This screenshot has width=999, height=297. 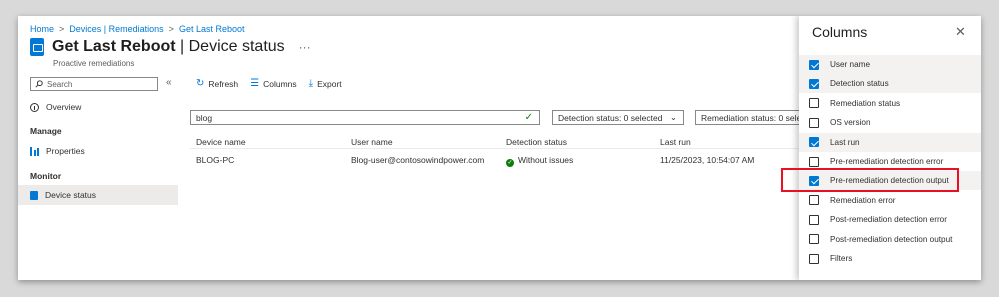 What do you see at coordinates (34, 107) in the screenshot?
I see `info-icon` at bounding box center [34, 107].